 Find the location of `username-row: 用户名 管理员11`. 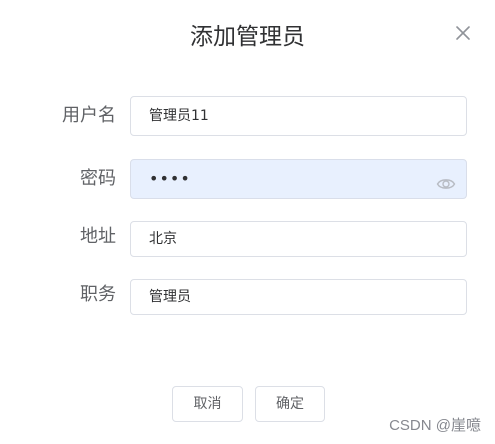

username-row: 用户名 管理员11 is located at coordinates (247, 116).